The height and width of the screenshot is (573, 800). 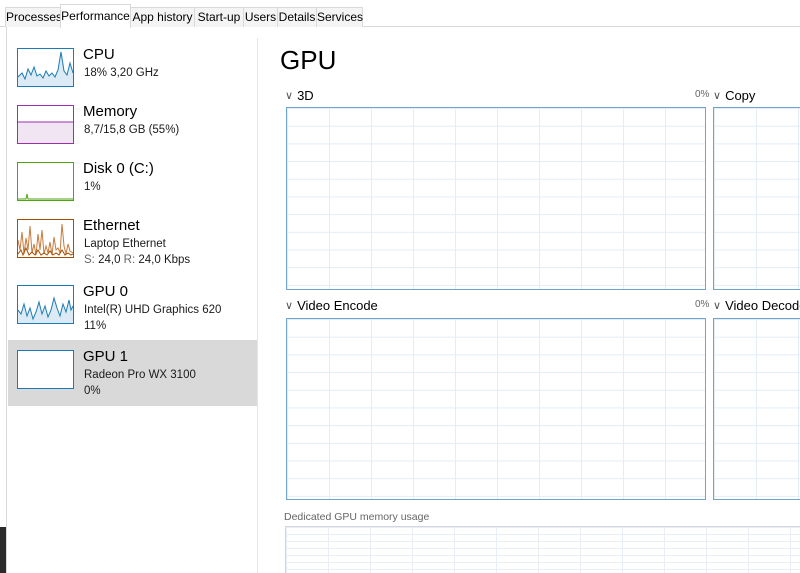 I want to click on sidebar-item-detail: Laptop Ethernet, so click(x=125, y=244).